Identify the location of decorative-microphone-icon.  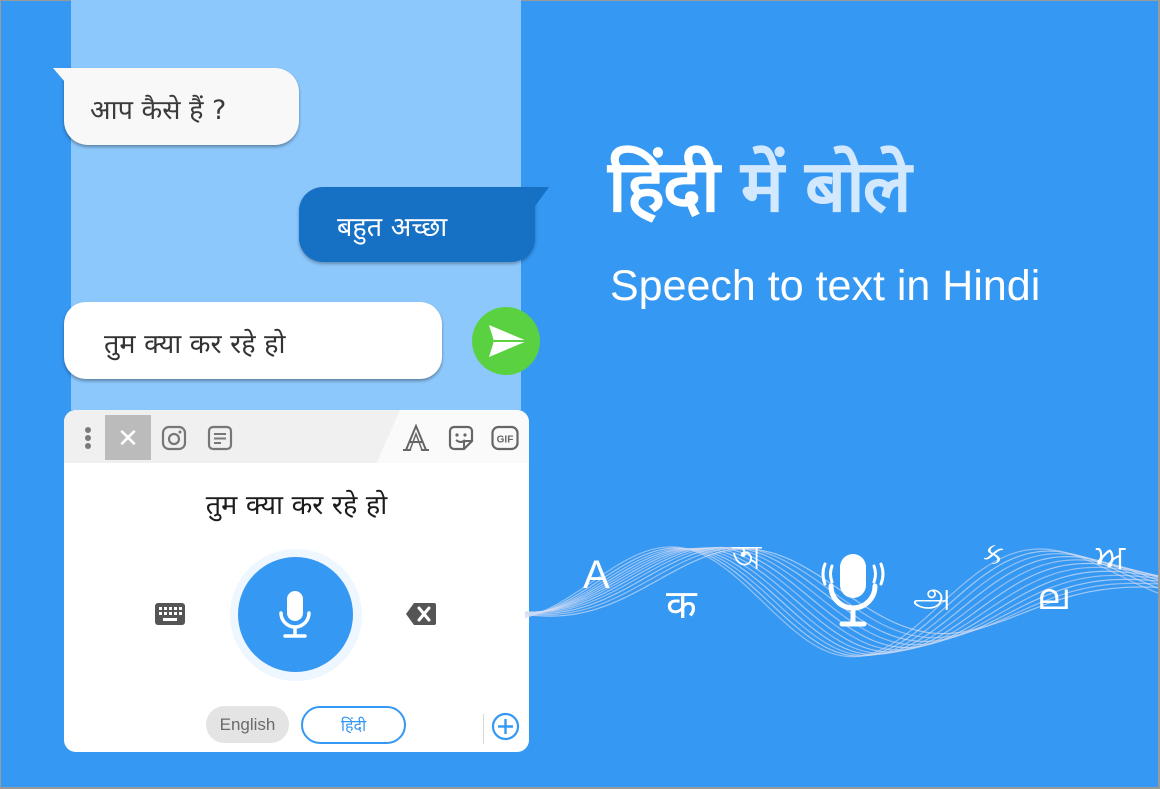
(853, 590).